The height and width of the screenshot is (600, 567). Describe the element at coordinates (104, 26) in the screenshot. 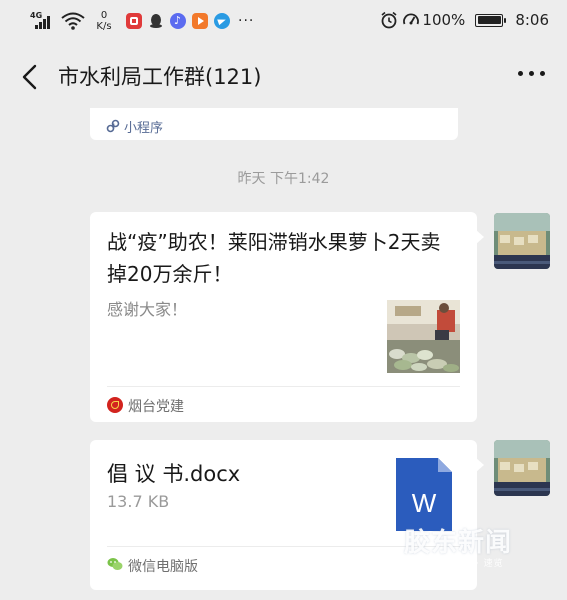

I see `network-speed-unit: K/s` at that location.